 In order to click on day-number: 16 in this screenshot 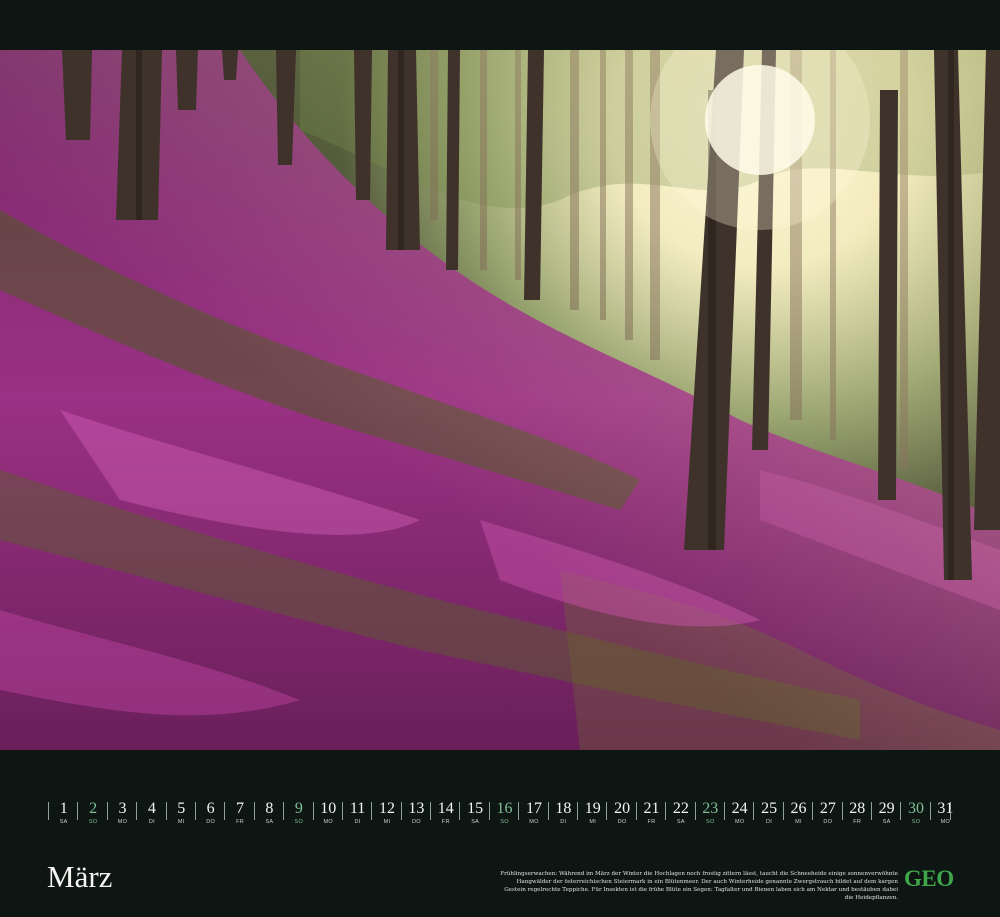, I will do `click(504, 808)`.